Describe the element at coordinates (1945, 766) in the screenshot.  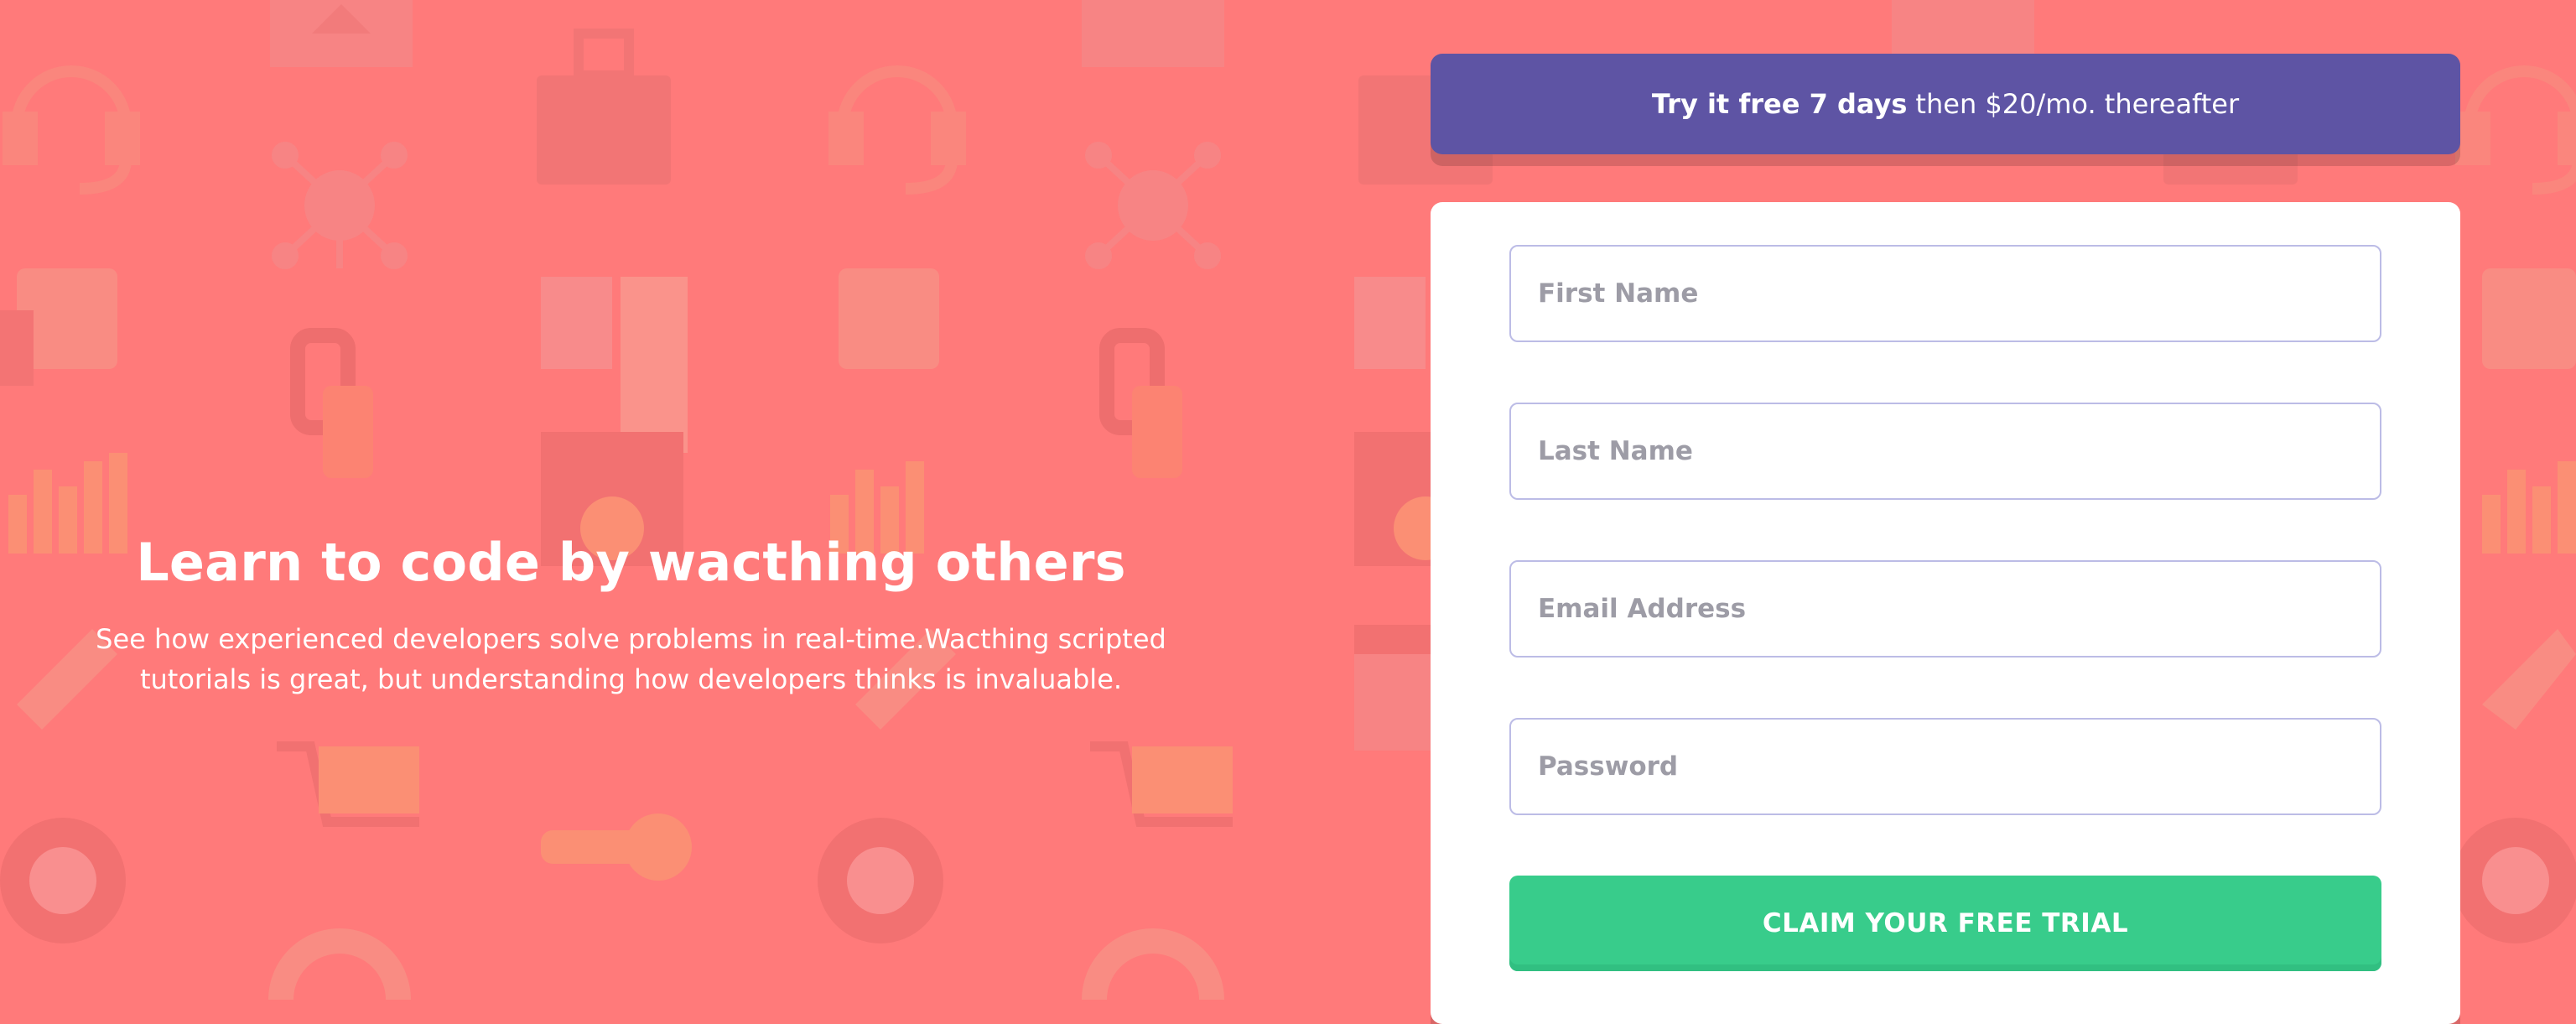
I see `password-input` at that location.